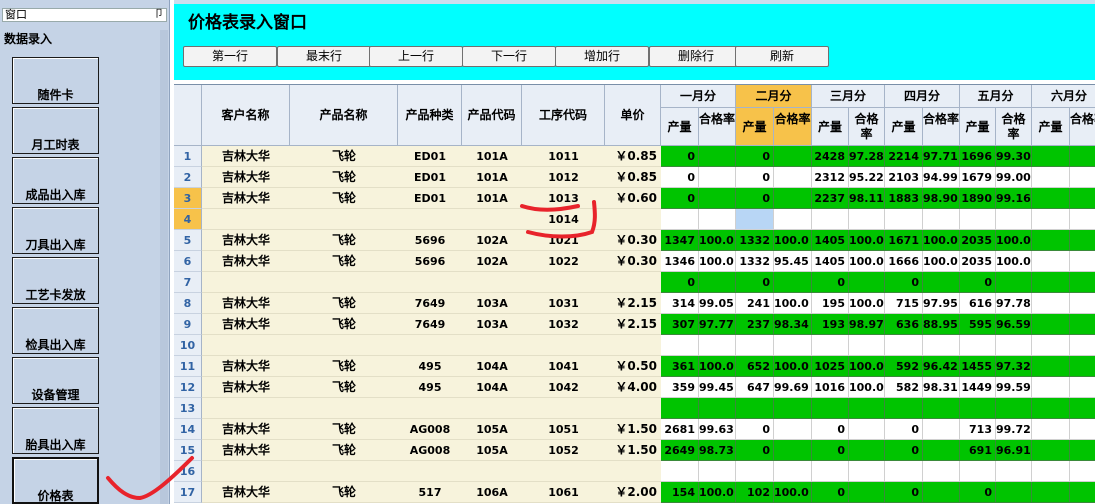 Image resolution: width=1095 pixels, height=504 pixels. Describe the element at coordinates (680, 450) in the screenshot. I see `cell-output: 2649` at that location.